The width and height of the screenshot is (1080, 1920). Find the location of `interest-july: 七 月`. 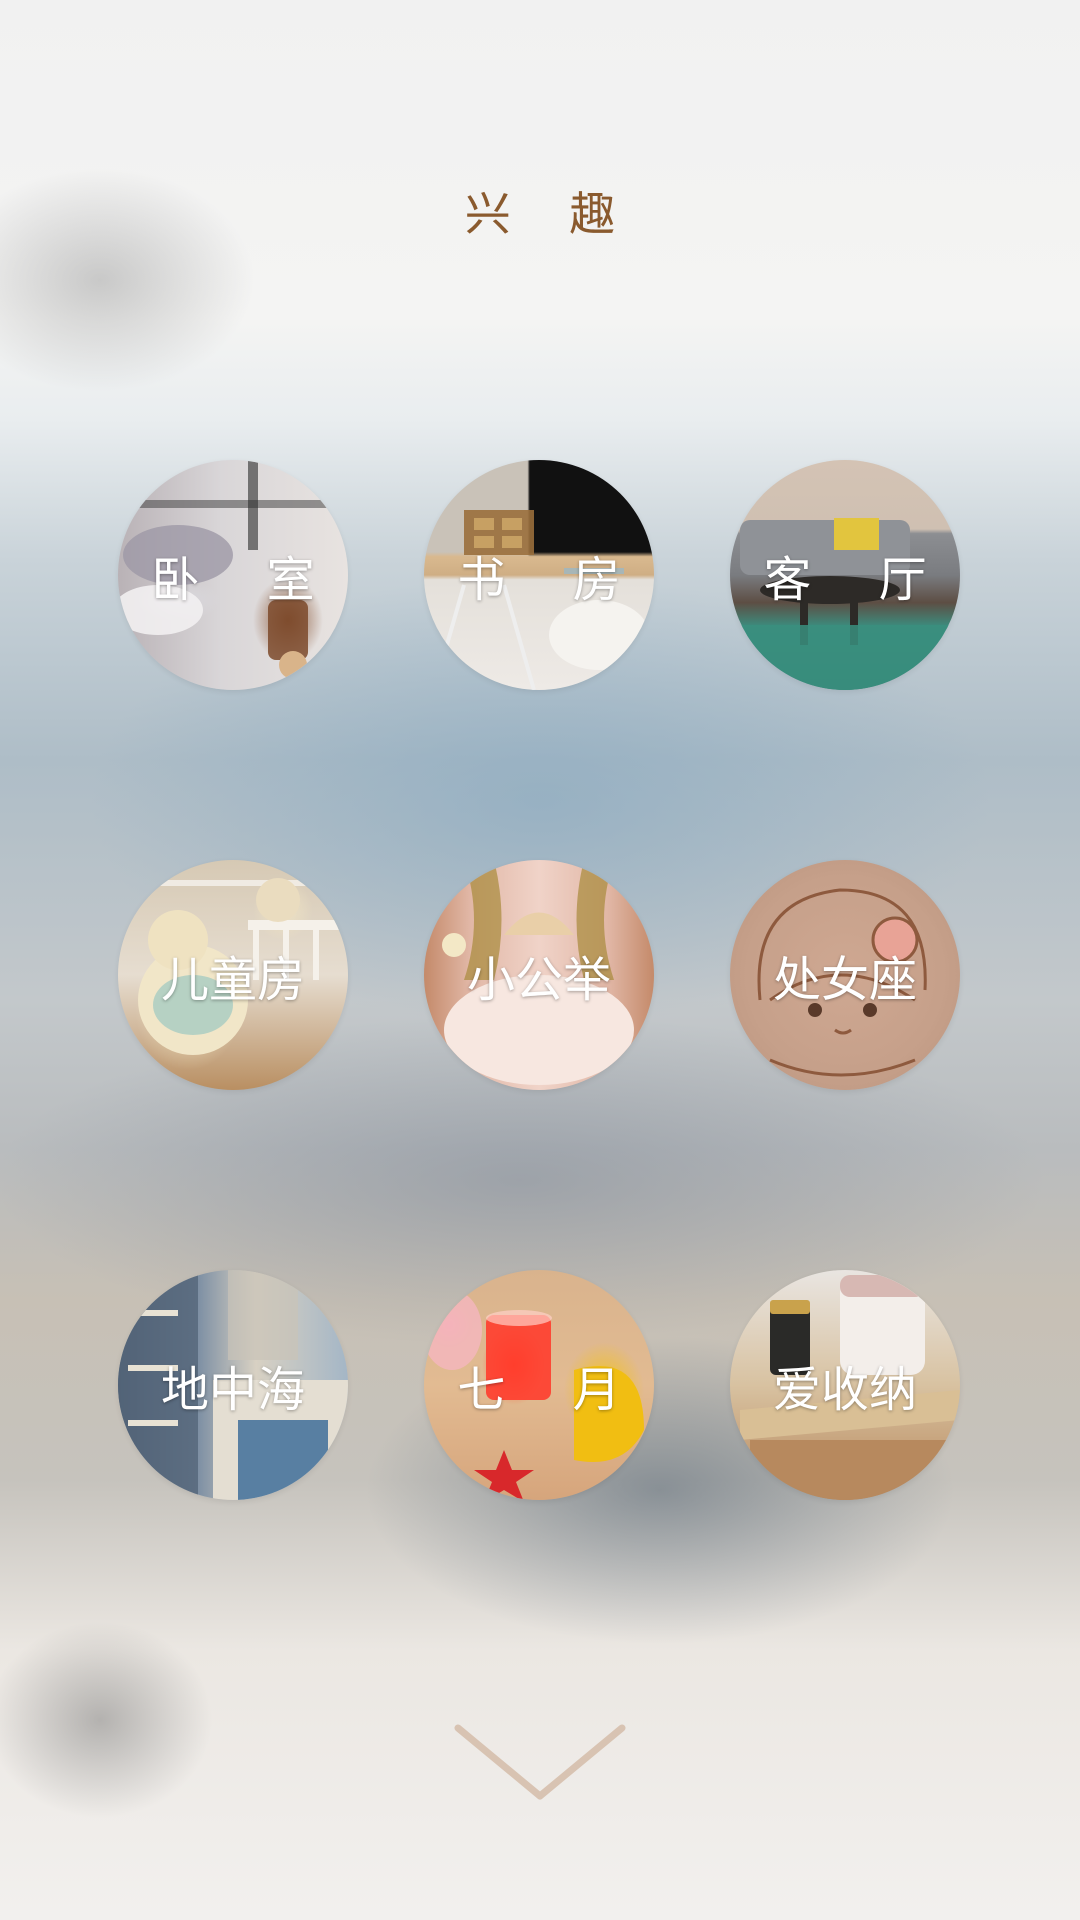

interest-july: 七 月 is located at coordinates (539, 1385).